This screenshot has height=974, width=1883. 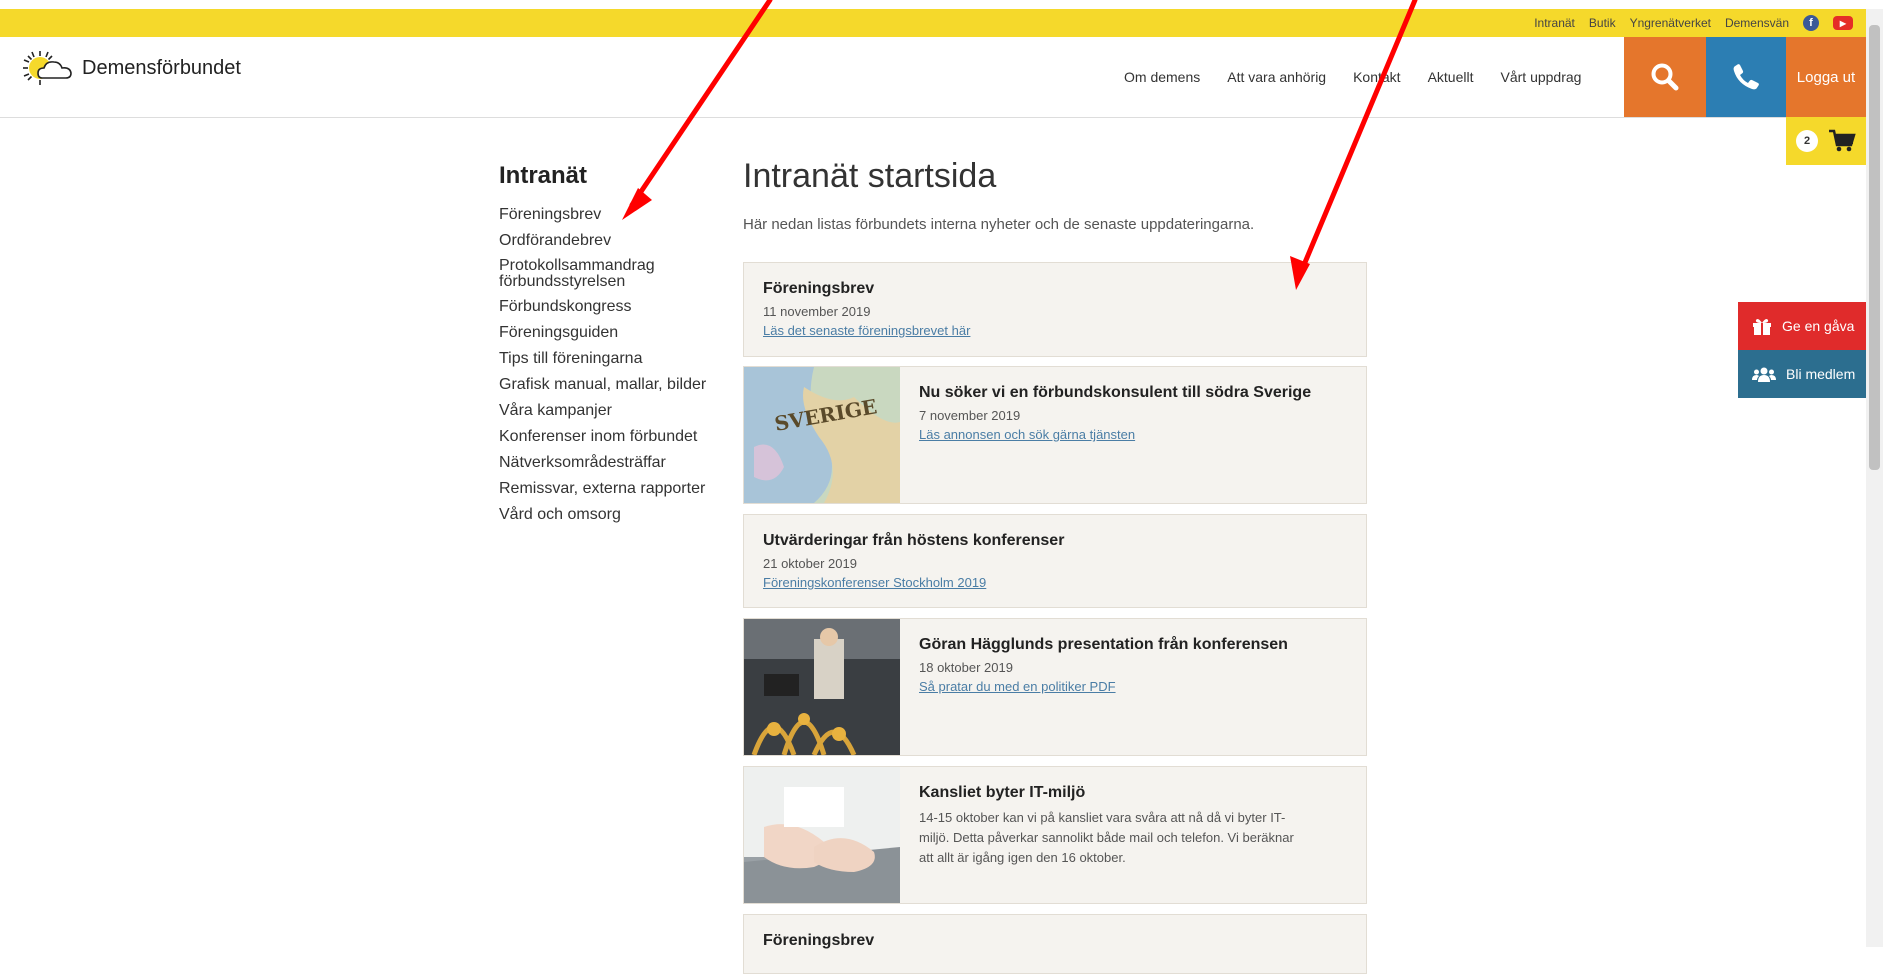 What do you see at coordinates (637, 204) in the screenshot?
I see `arrow-head-left` at bounding box center [637, 204].